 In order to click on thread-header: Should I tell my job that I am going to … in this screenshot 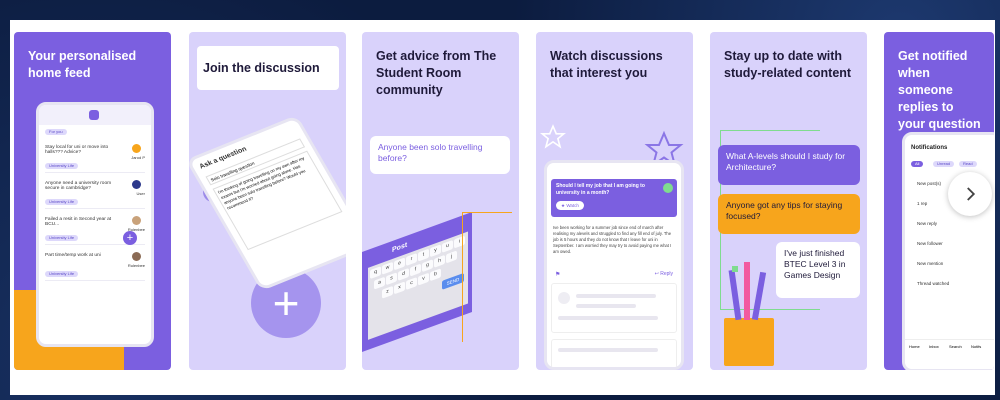, I will do `click(614, 198)`.